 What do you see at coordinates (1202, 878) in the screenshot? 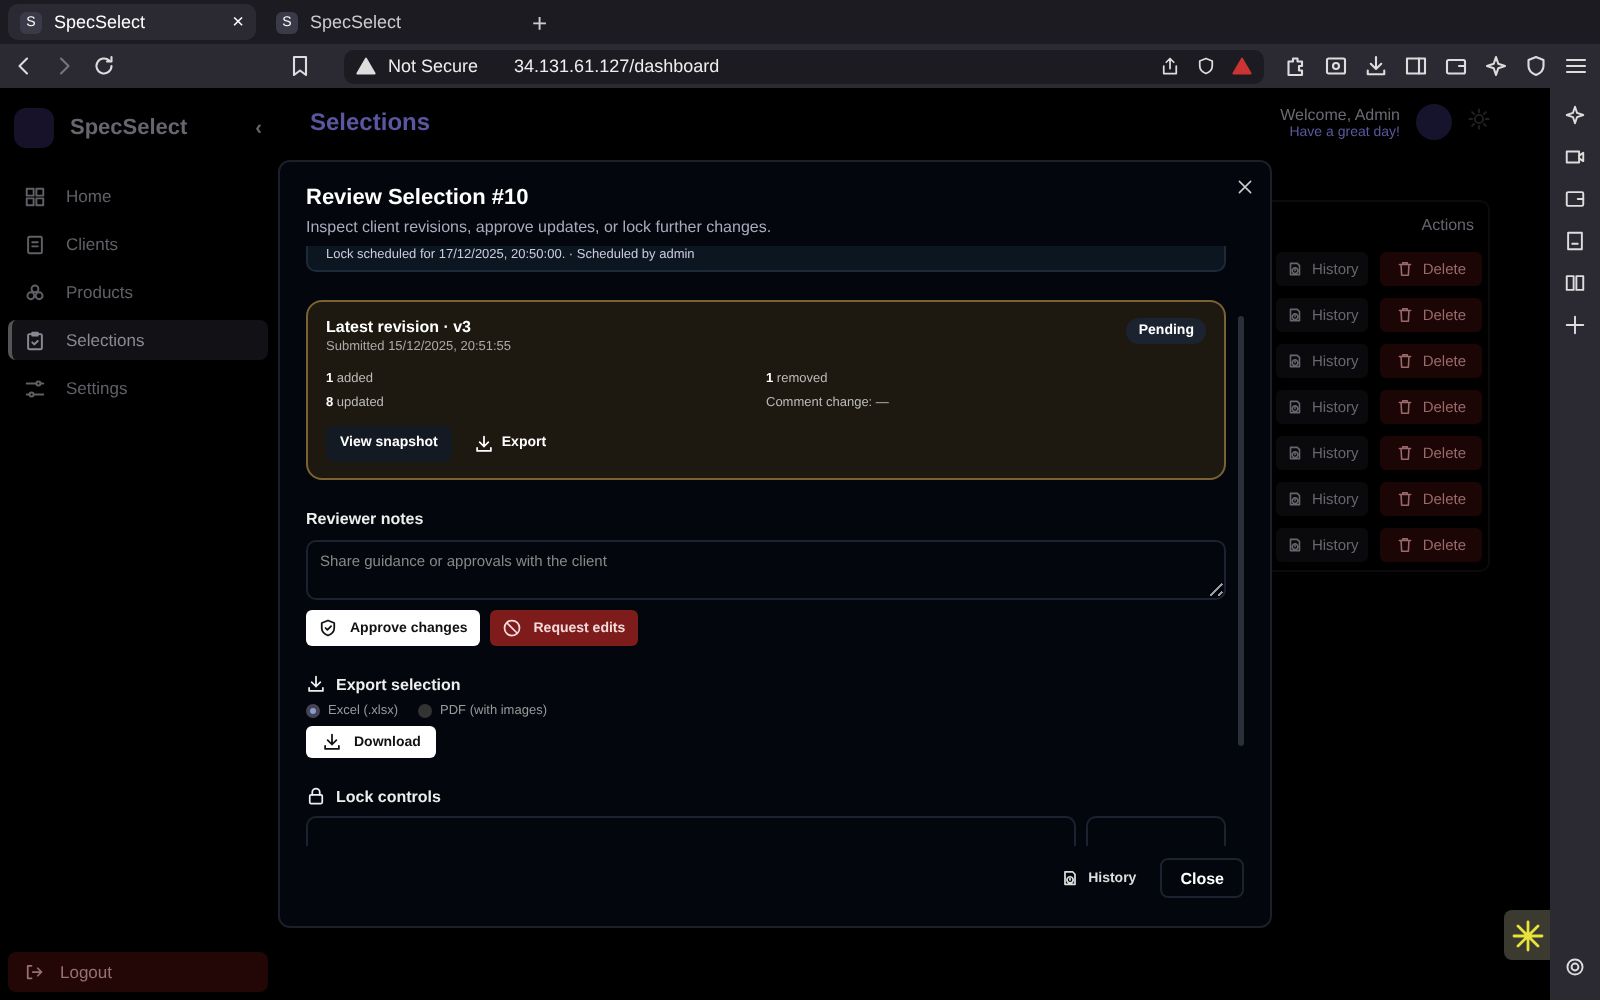
I see `close-button: Close` at bounding box center [1202, 878].